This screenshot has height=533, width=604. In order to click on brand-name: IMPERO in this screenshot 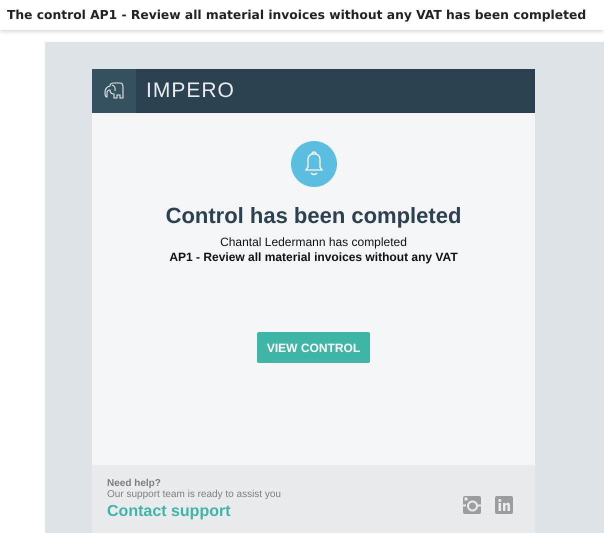, I will do `click(190, 91)`.